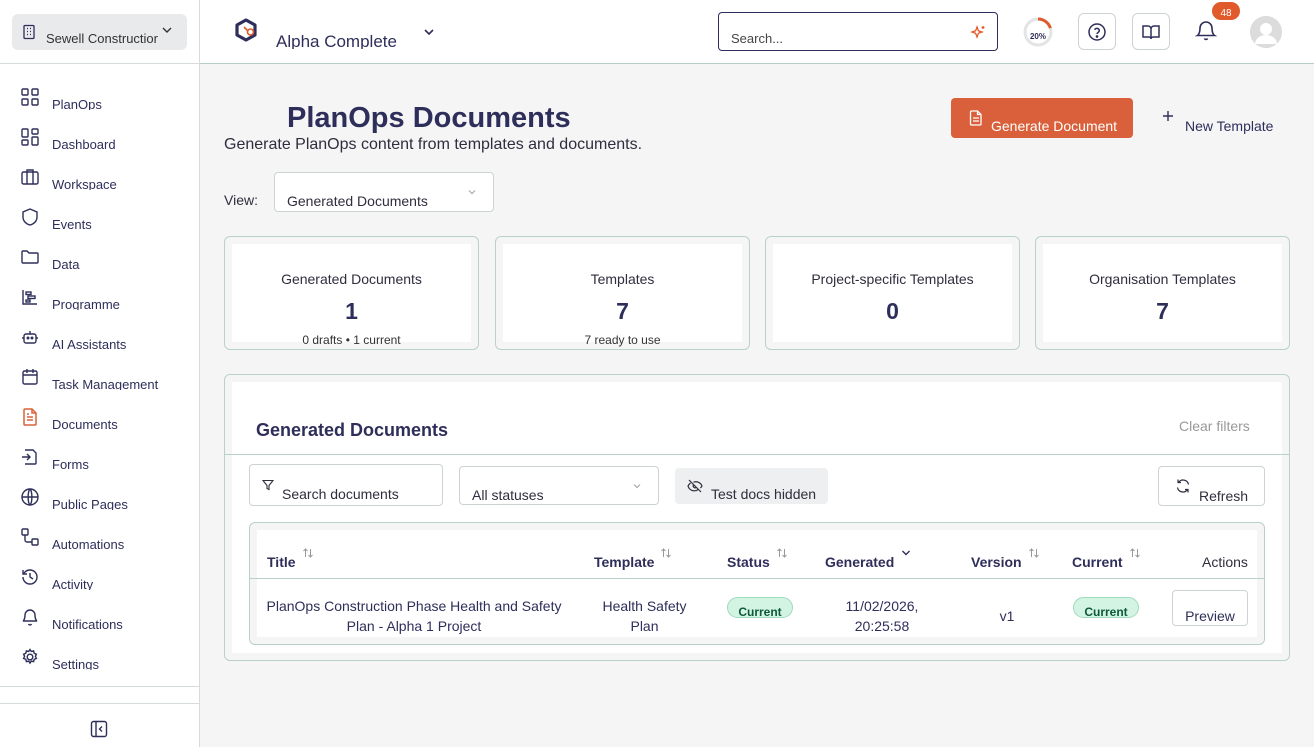 This screenshot has width=1314, height=747. I want to click on column-header-version: Version, so click(1005, 559).